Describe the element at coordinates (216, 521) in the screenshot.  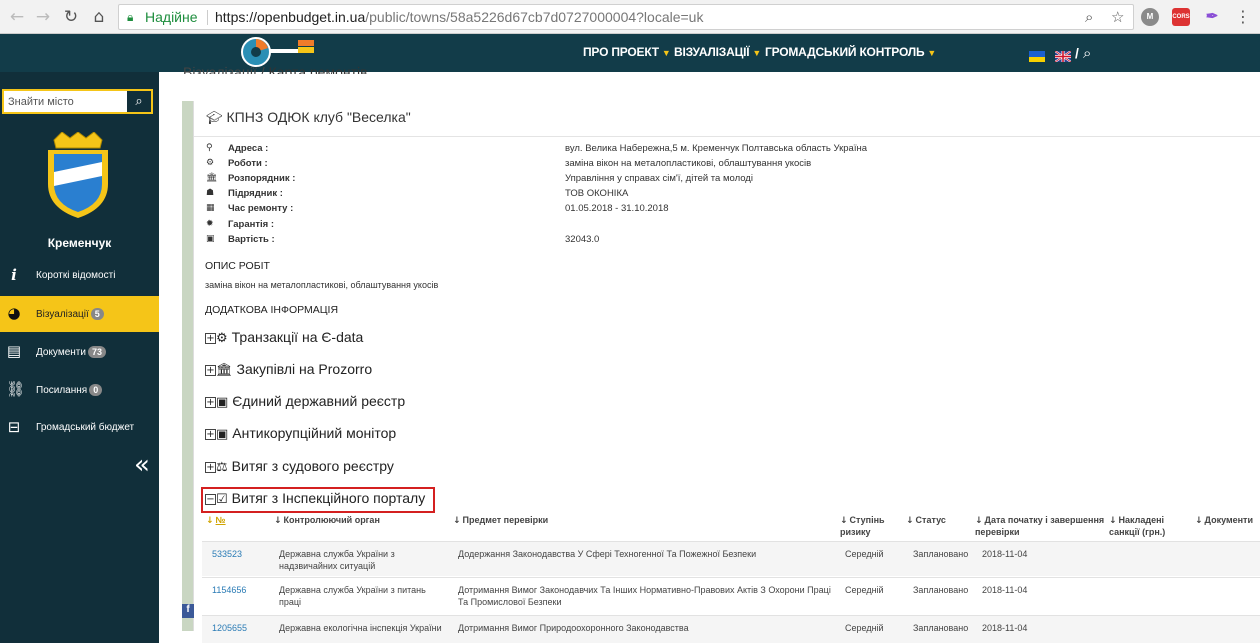
I see `column-header-number: ↓ №` at that location.